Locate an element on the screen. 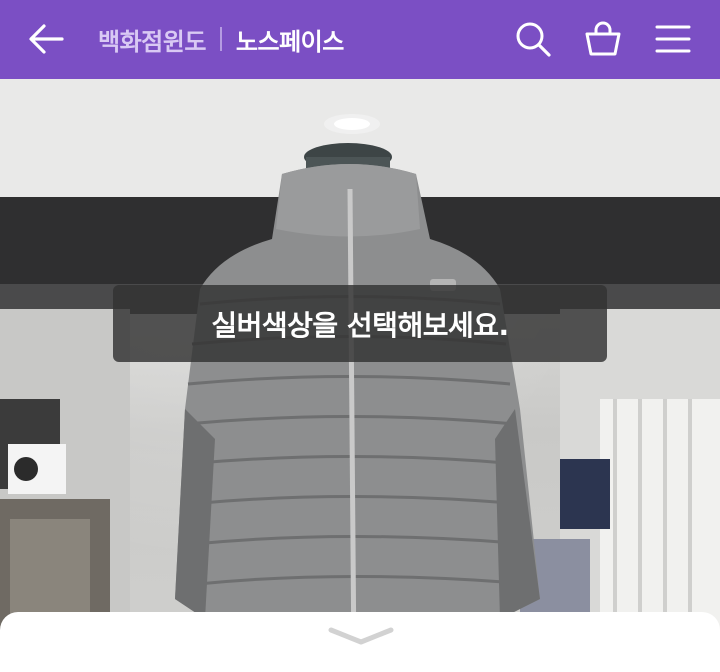 The height and width of the screenshot is (672, 720). breadcrumb-divider is located at coordinates (220, 39).